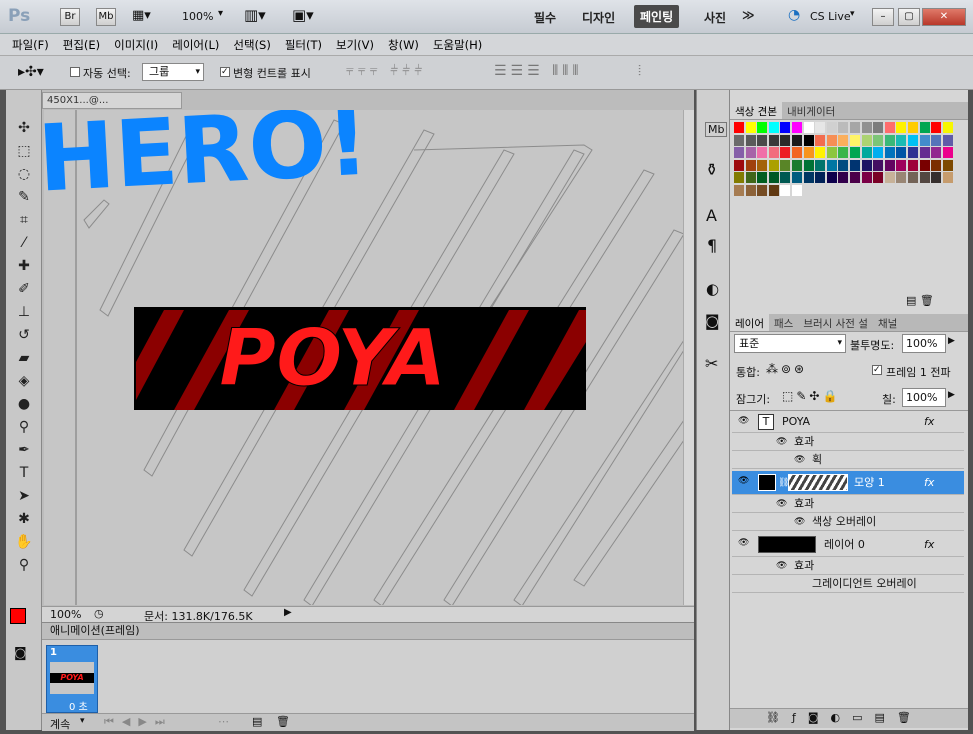 The width and height of the screenshot is (973, 734). Describe the element at coordinates (31, 72) in the screenshot. I see `move-tool-preset-icon: ▸✣▾` at that location.